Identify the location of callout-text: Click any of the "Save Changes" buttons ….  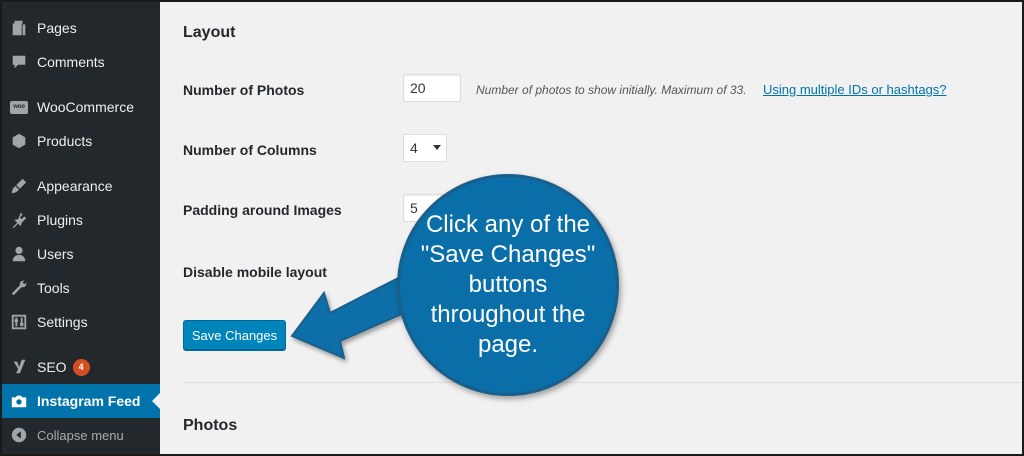
(508, 284).